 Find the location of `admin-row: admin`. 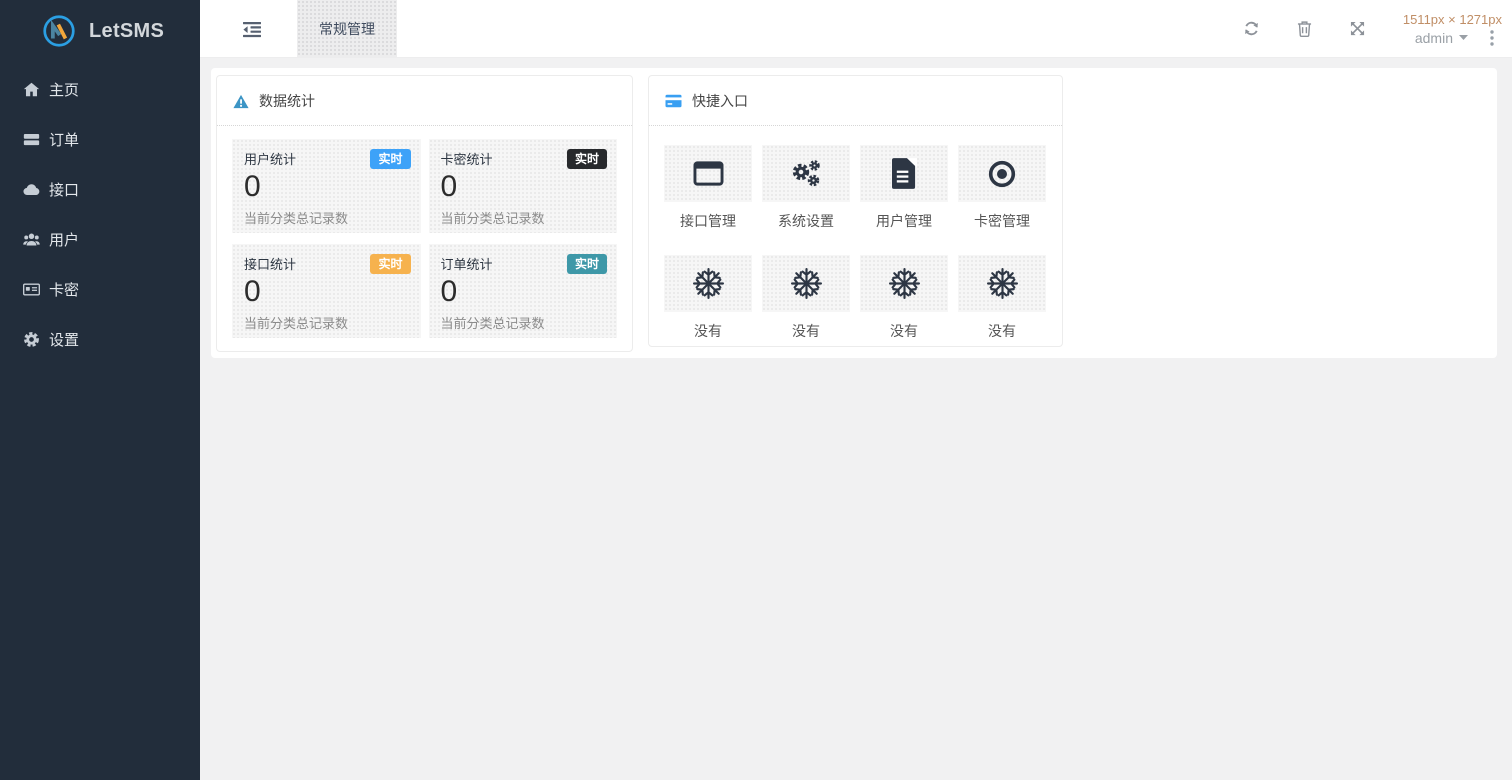

admin-row: admin is located at coordinates (1452, 38).